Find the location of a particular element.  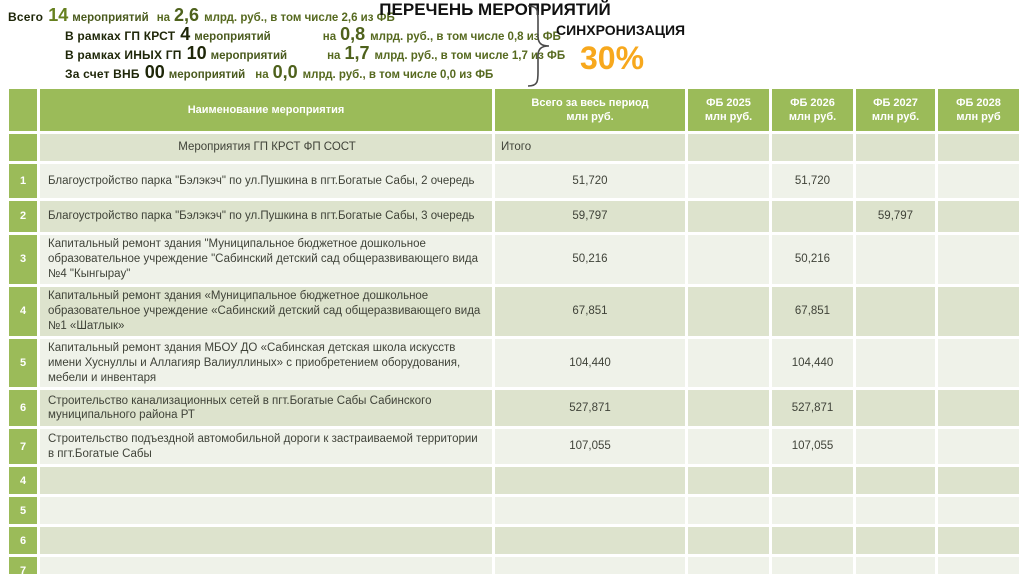

column-sublabel: млн руб is located at coordinates (978, 117).